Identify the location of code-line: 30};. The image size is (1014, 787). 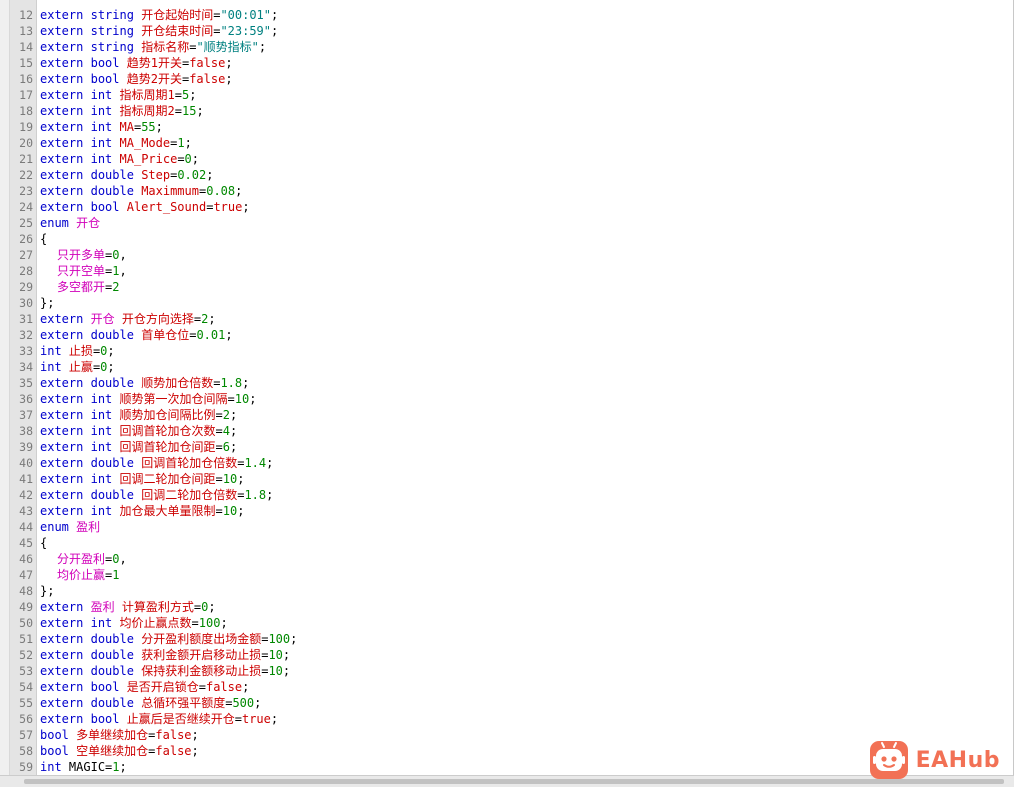
(512, 303).